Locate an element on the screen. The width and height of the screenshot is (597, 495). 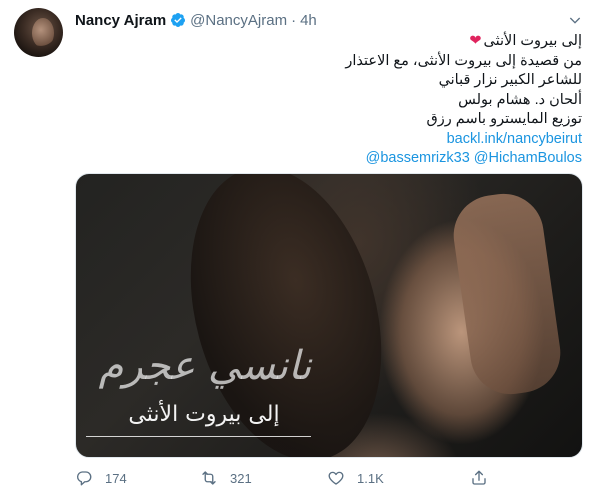
reply-button: 174 is located at coordinates (101, 478).